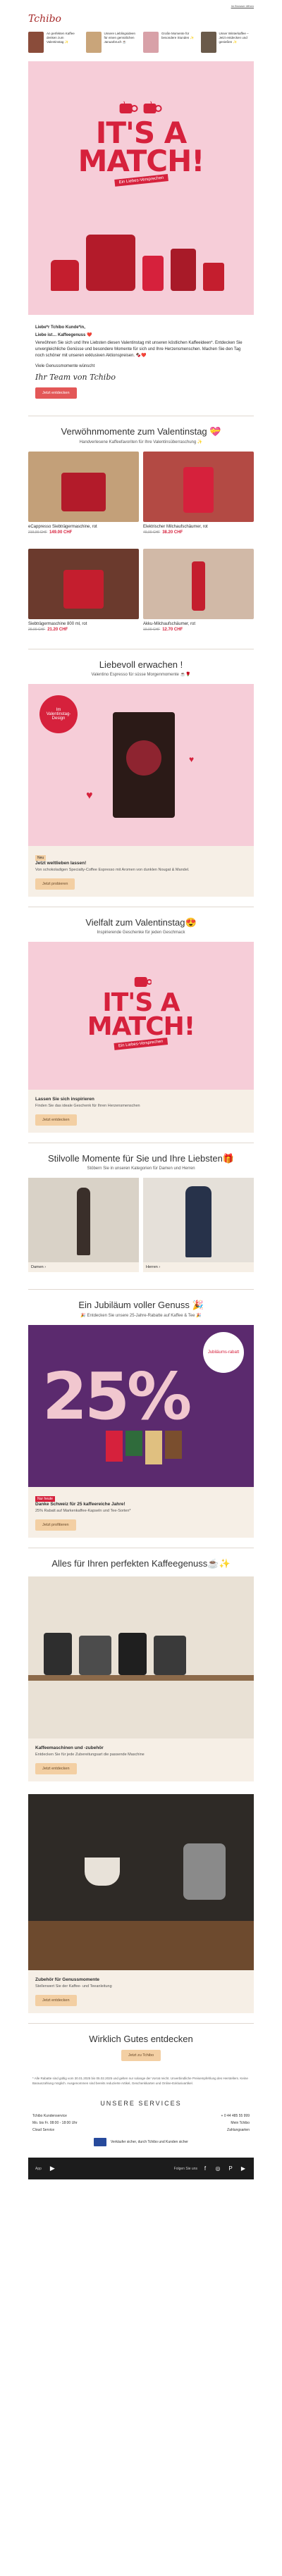 The height and width of the screenshot is (2576, 282). Describe the element at coordinates (56, 1120) in the screenshot. I see `gift-cta-button: Jetzt entdecken` at that location.